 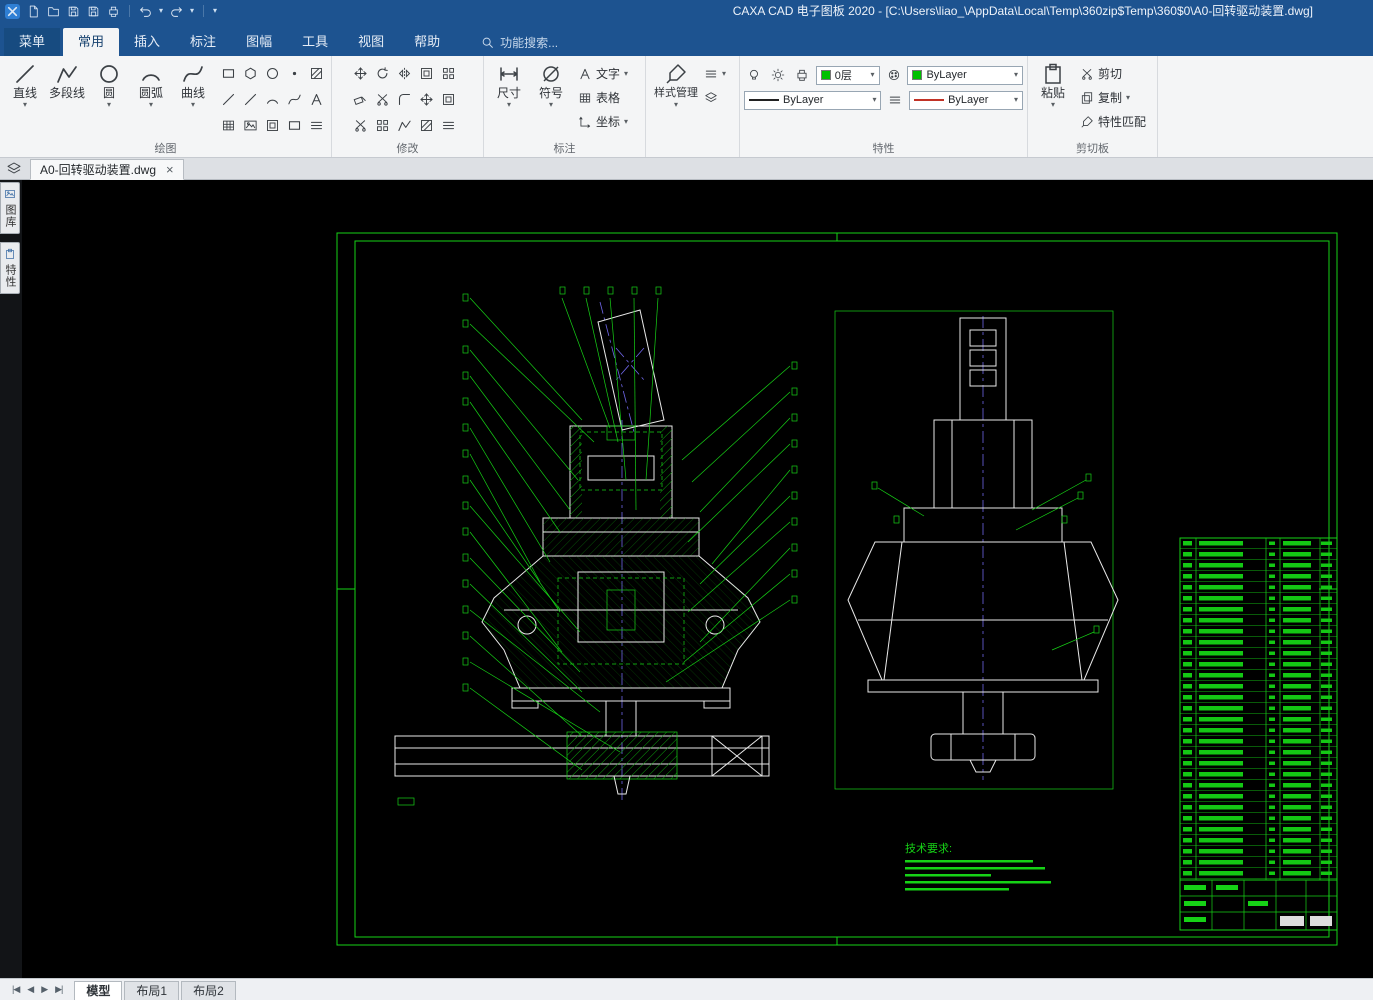 What do you see at coordinates (1053, 84) in the screenshot?
I see `paste-button: 粘贴 ▾` at bounding box center [1053, 84].